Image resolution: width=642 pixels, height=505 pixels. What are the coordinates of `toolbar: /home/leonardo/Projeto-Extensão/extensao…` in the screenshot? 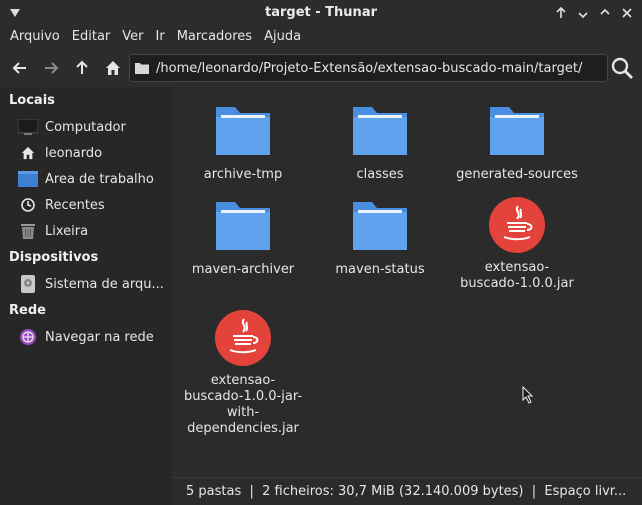 It's located at (321, 68).